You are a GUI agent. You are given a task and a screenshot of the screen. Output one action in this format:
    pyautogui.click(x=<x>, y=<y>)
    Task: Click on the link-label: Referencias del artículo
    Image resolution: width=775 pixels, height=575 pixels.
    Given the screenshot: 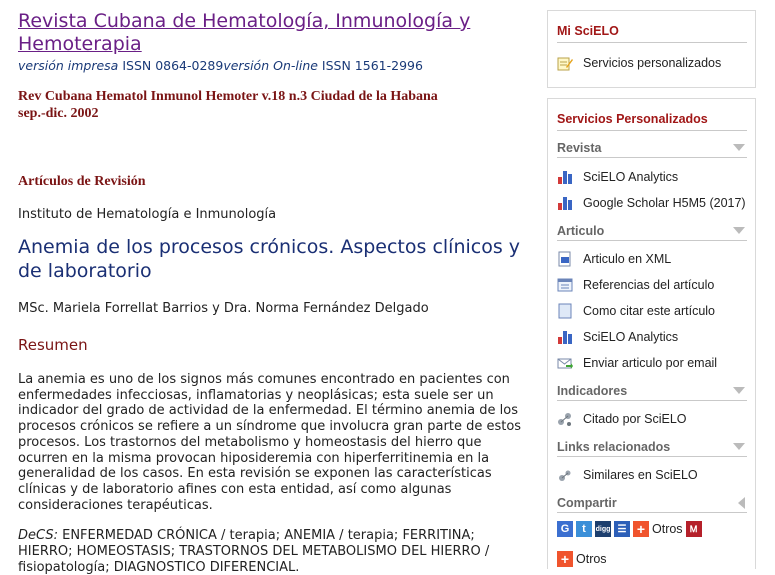 What is the action you would take?
    pyautogui.click(x=649, y=285)
    